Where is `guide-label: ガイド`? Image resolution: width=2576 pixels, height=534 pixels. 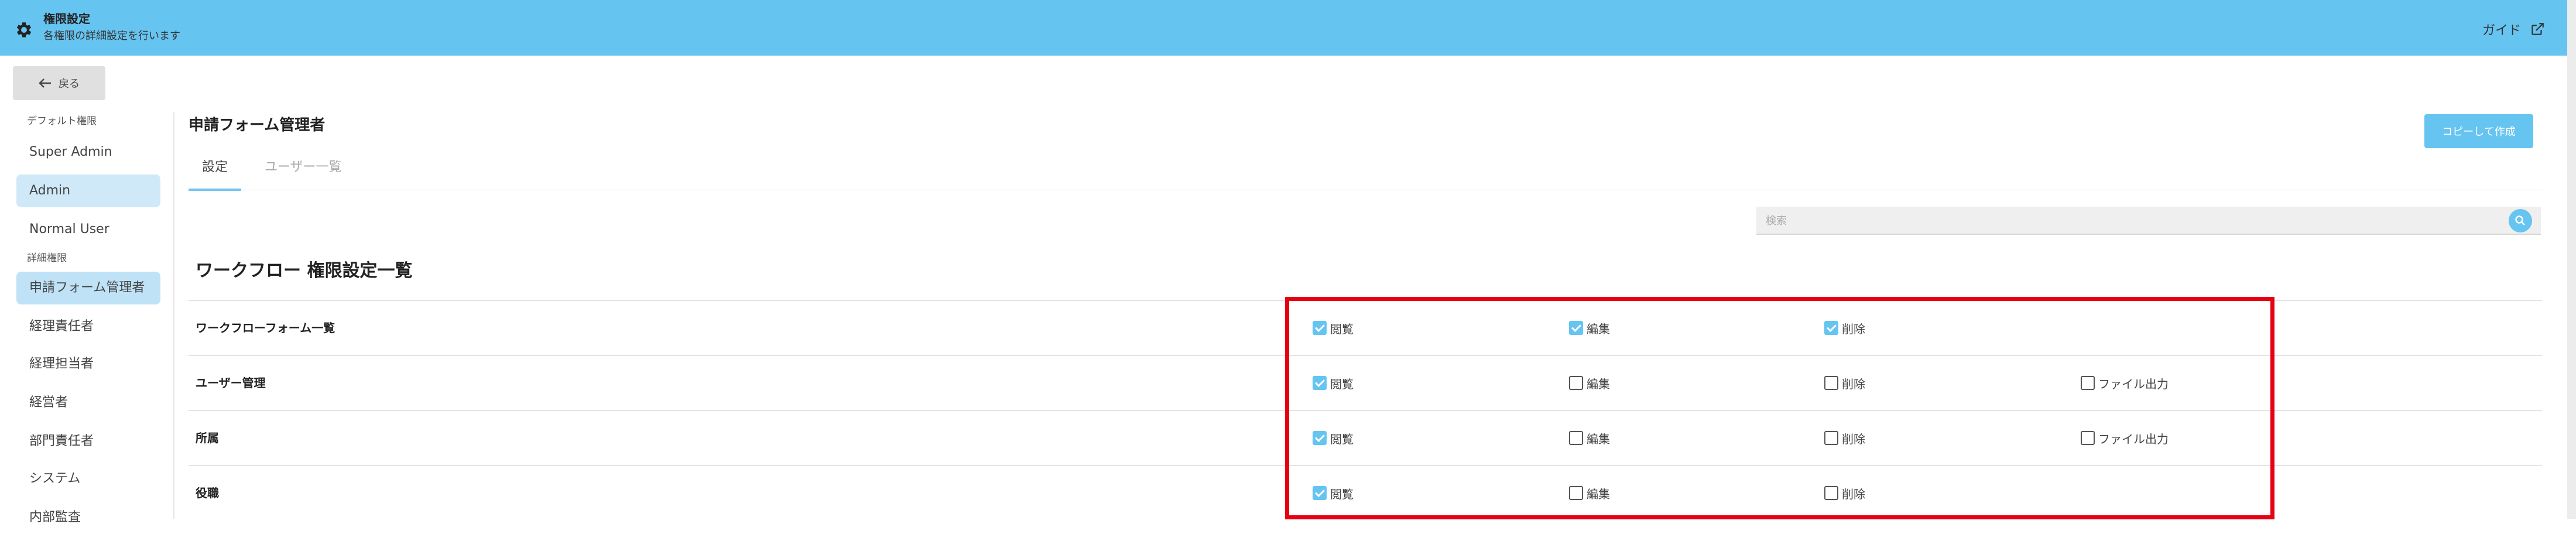 guide-label: ガイド is located at coordinates (2502, 30).